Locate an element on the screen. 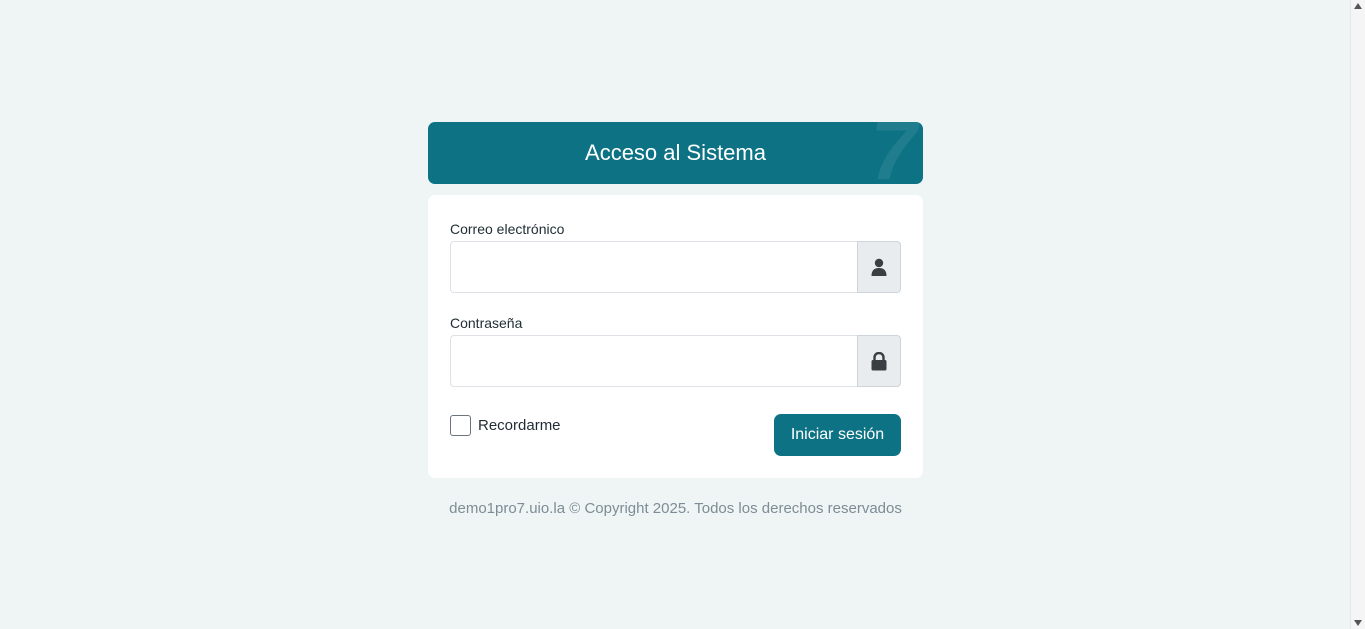 The width and height of the screenshot is (1365, 629). remember-label: Recordarme is located at coordinates (519, 425).